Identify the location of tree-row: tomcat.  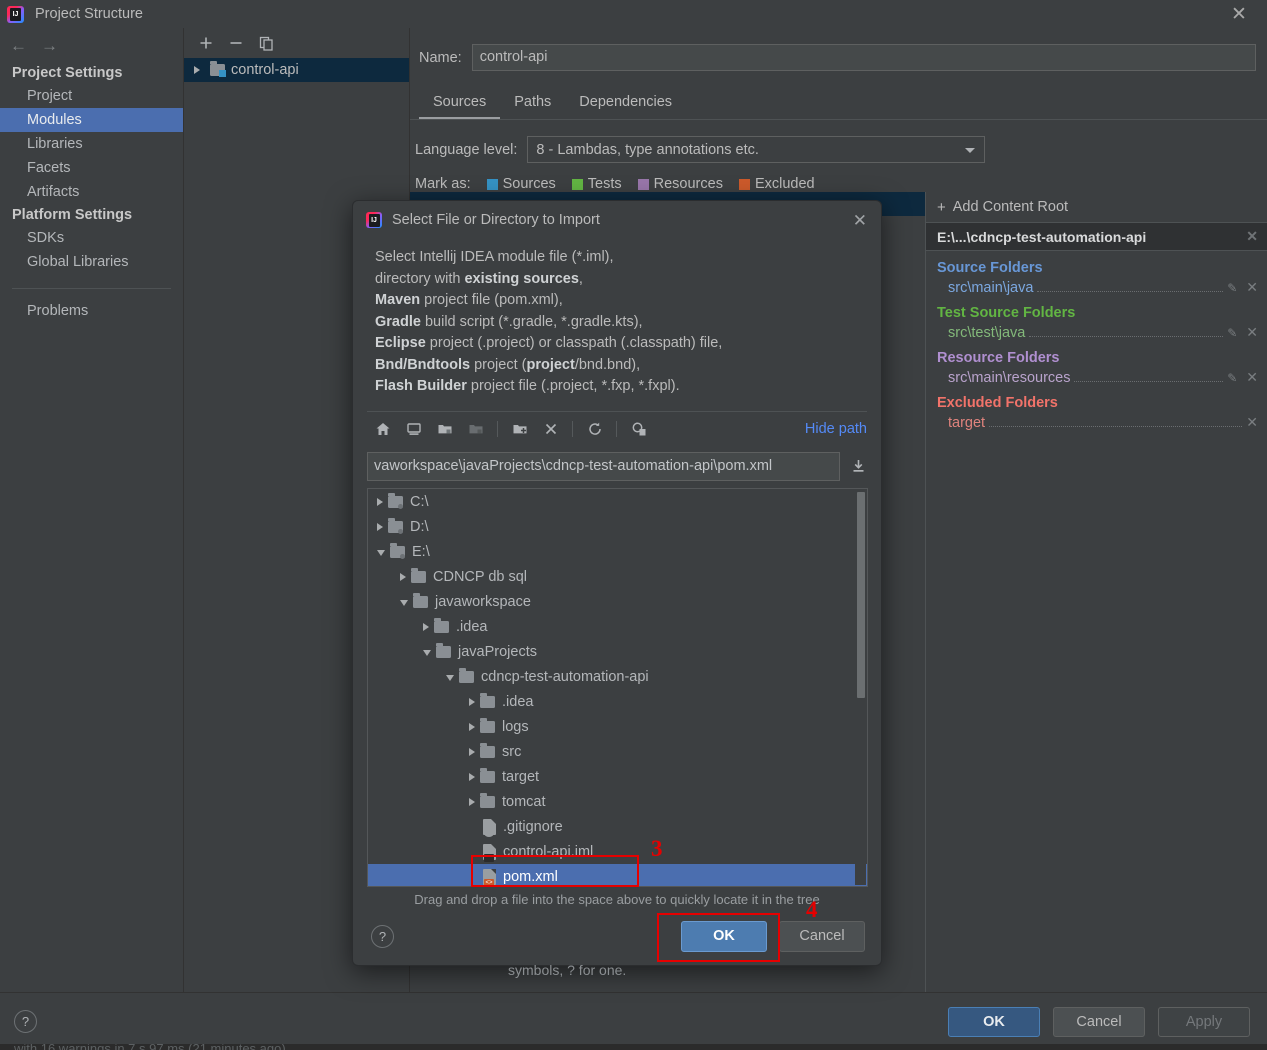
(617, 801).